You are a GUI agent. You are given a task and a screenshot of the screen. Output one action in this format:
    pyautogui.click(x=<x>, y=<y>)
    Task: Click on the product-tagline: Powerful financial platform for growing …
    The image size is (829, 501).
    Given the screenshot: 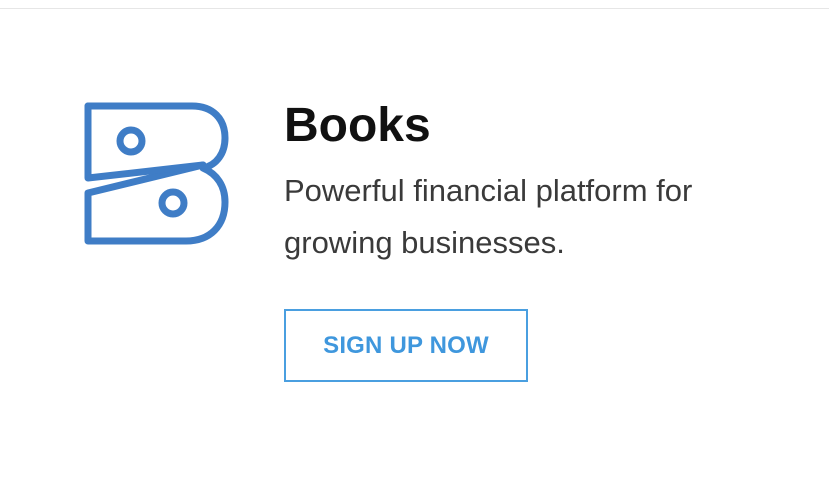 What is the action you would take?
    pyautogui.click(x=488, y=216)
    